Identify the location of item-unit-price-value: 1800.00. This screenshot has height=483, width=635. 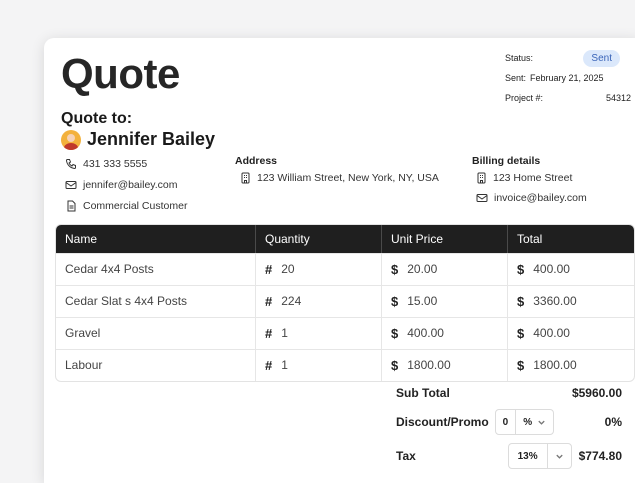
(429, 365).